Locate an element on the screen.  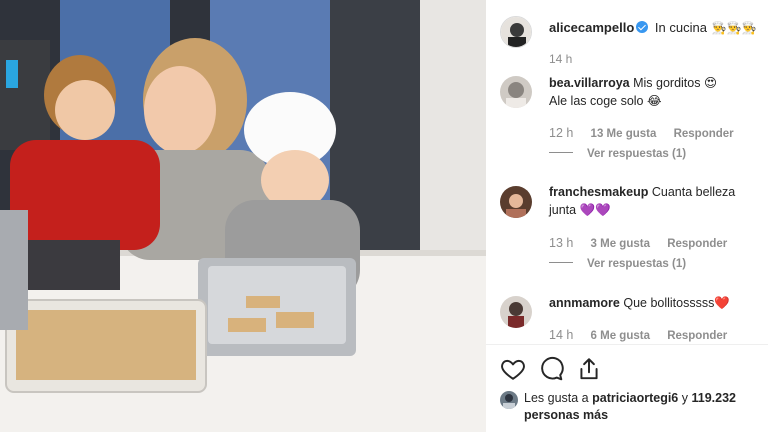
owner-username: alicecampello is located at coordinates (591, 27).